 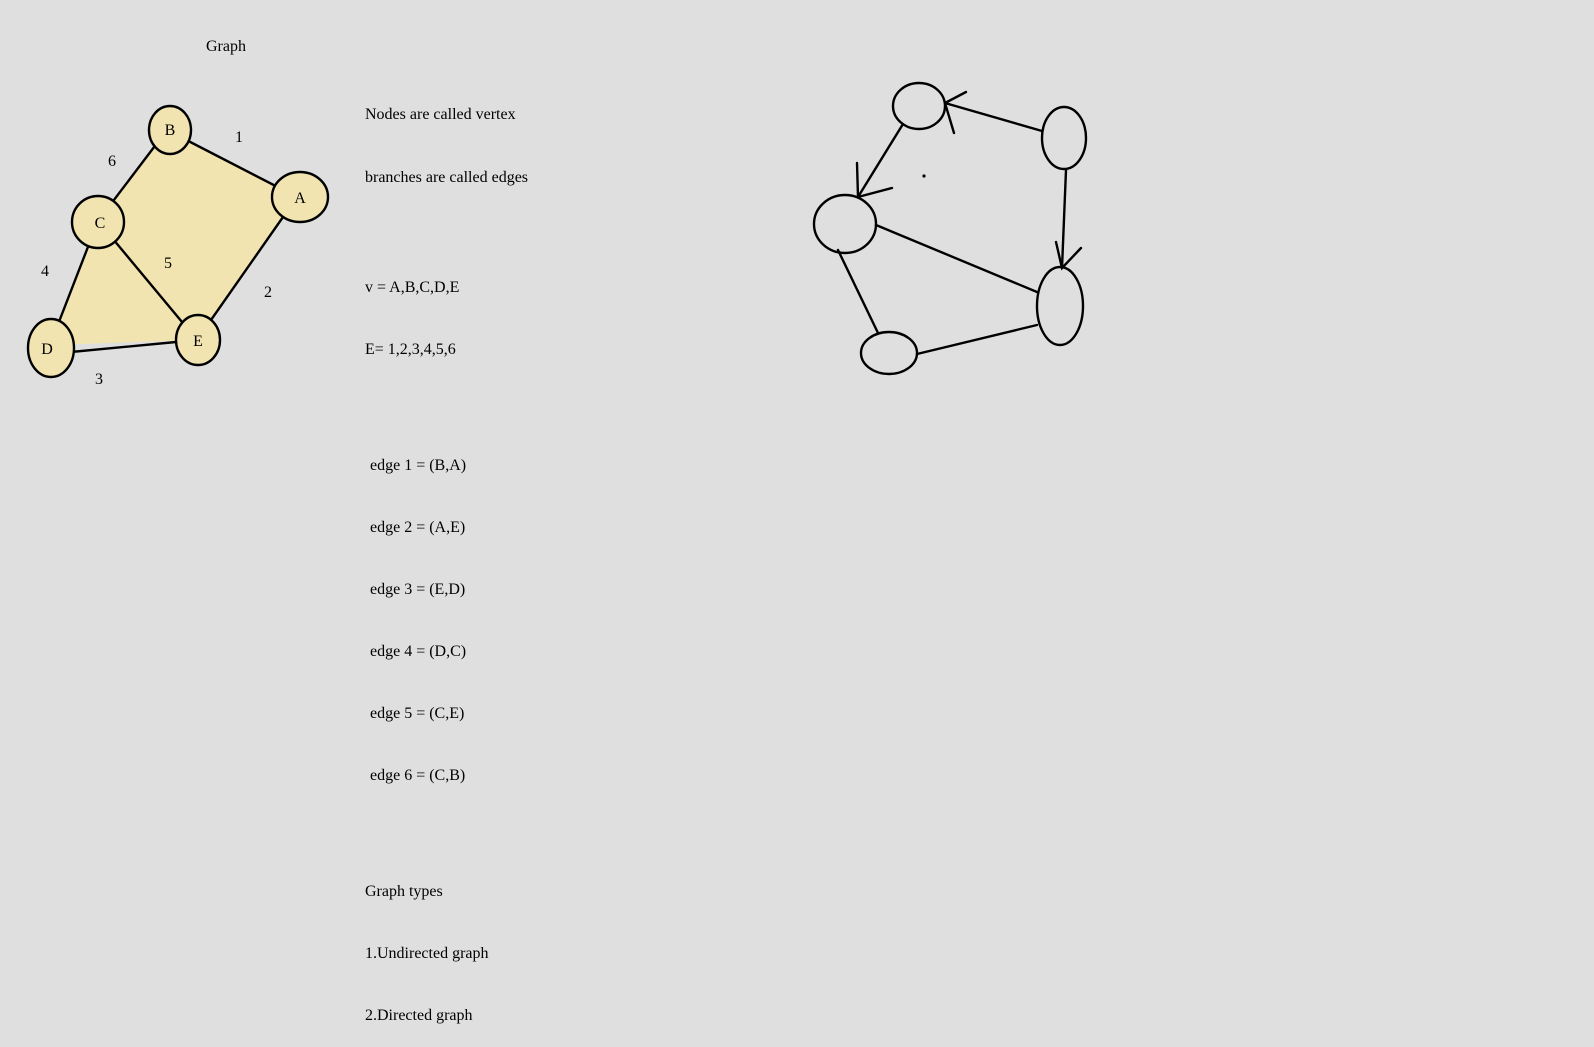 What do you see at coordinates (440, 115) in the screenshot?
I see `notes-line-1: Nodes are called vertex` at bounding box center [440, 115].